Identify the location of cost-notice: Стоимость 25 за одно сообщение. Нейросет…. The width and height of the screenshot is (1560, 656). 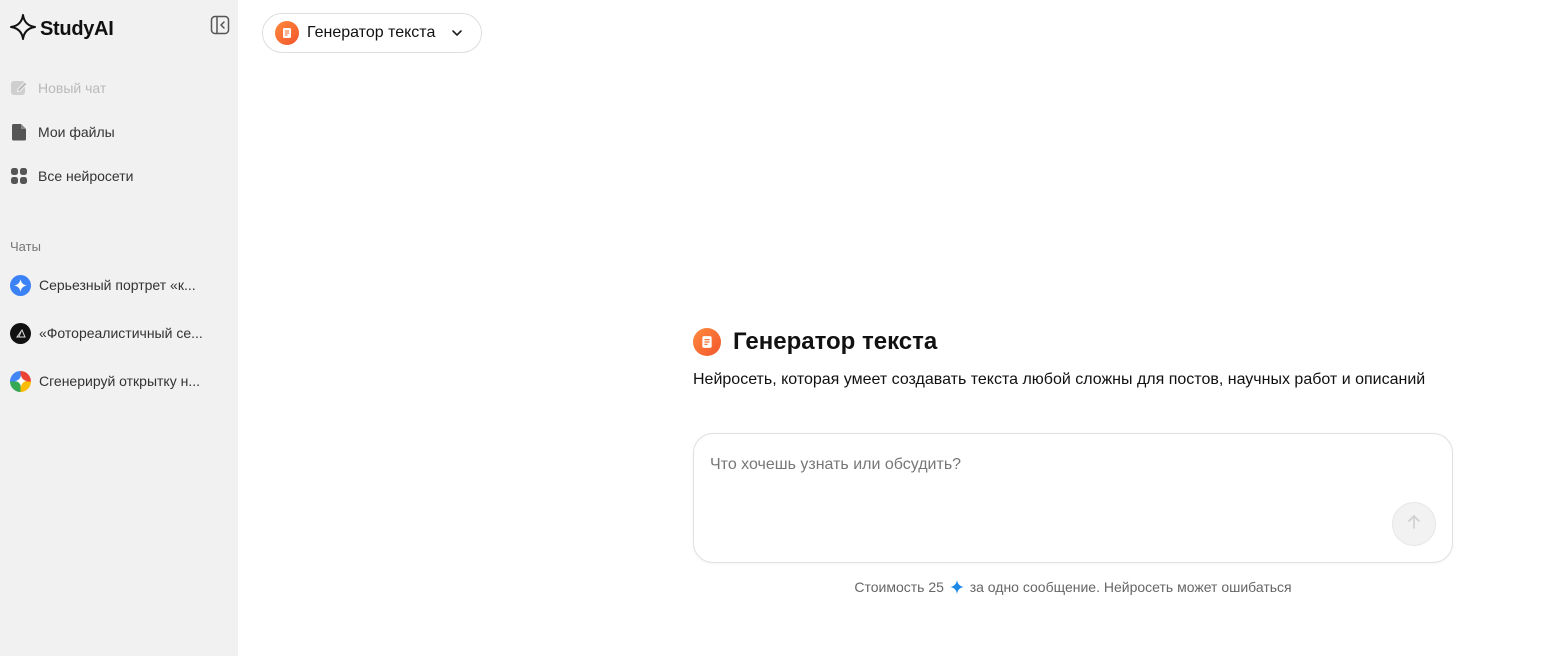
(1073, 588).